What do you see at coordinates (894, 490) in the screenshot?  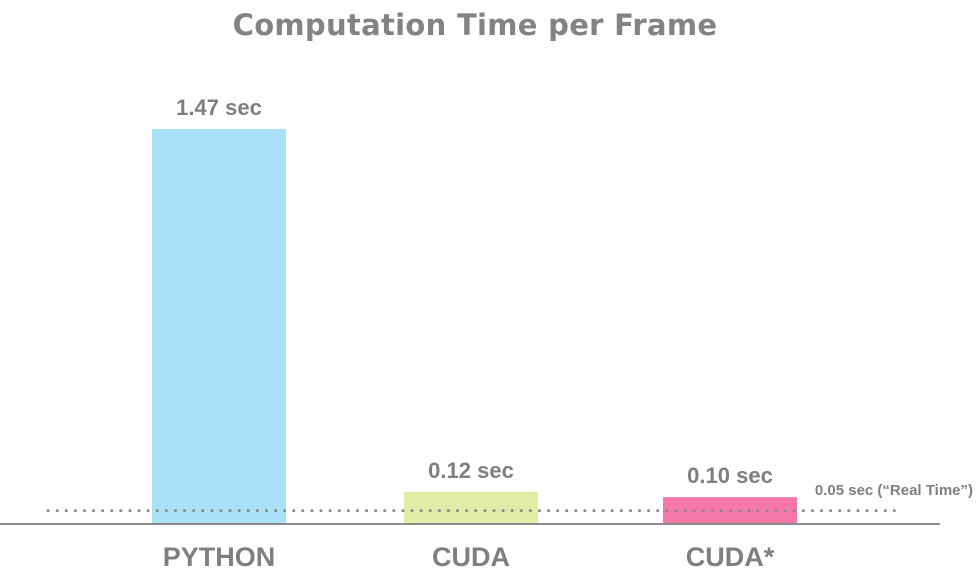 I see `reference-line-label: 0.05 sec (“Real Time”)` at bounding box center [894, 490].